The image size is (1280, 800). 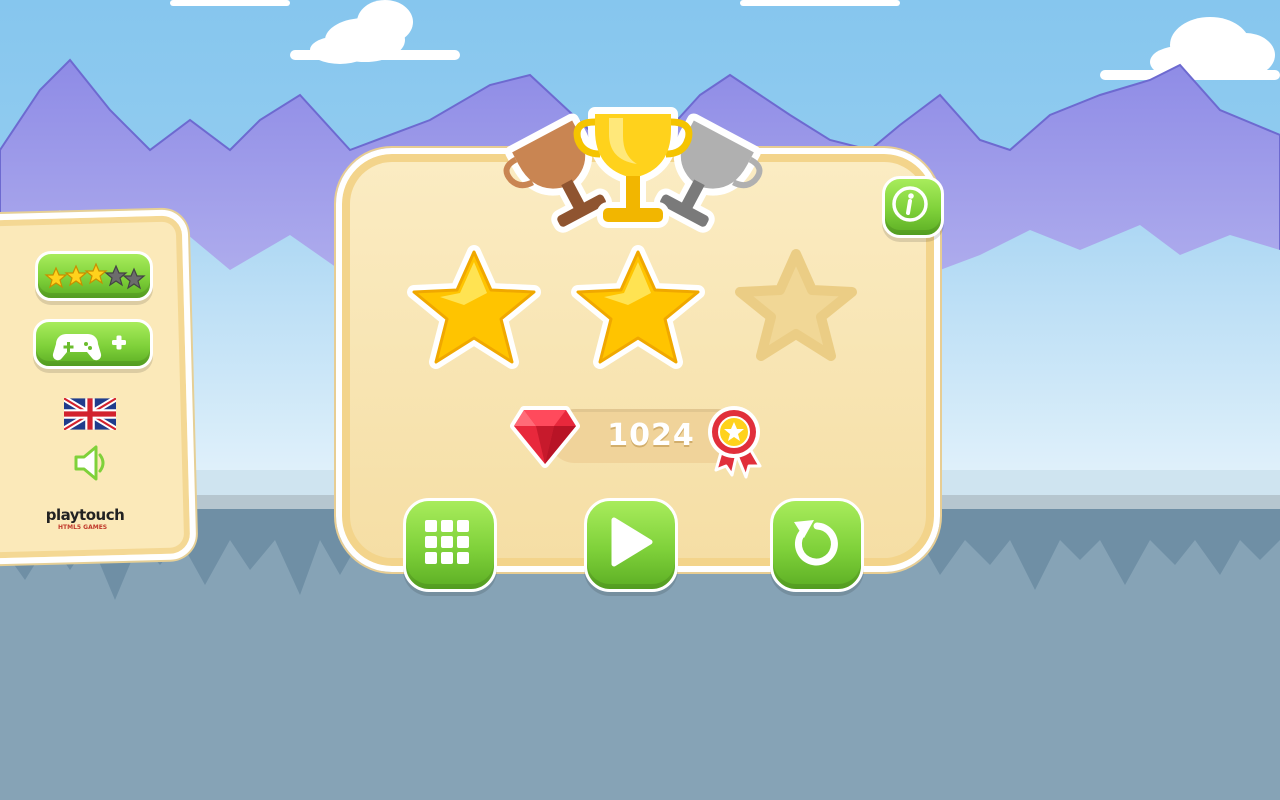 I want to click on play-next-button, so click(x=631, y=545).